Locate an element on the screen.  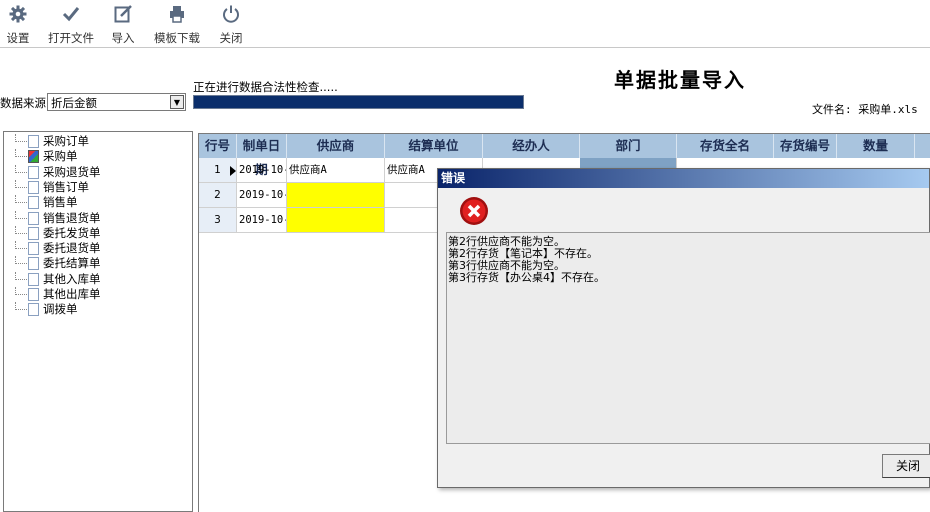
tree-item: 委托发货单 is located at coordinates (98, 233).